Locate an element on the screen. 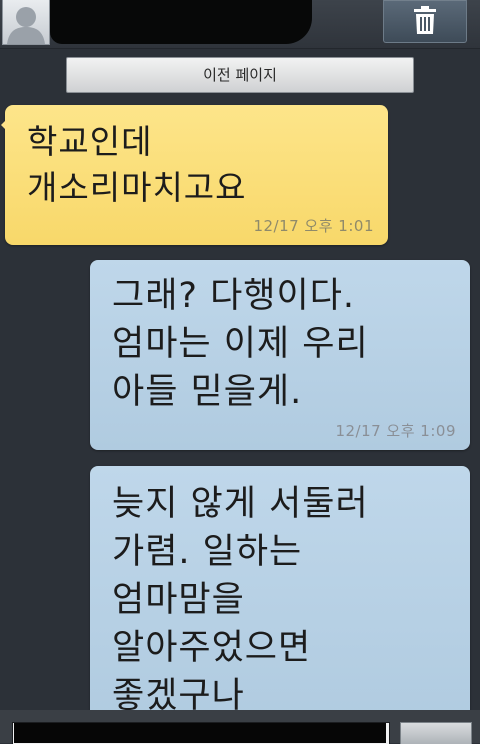 This screenshot has width=480, height=744. trash-icon is located at coordinates (425, 20).